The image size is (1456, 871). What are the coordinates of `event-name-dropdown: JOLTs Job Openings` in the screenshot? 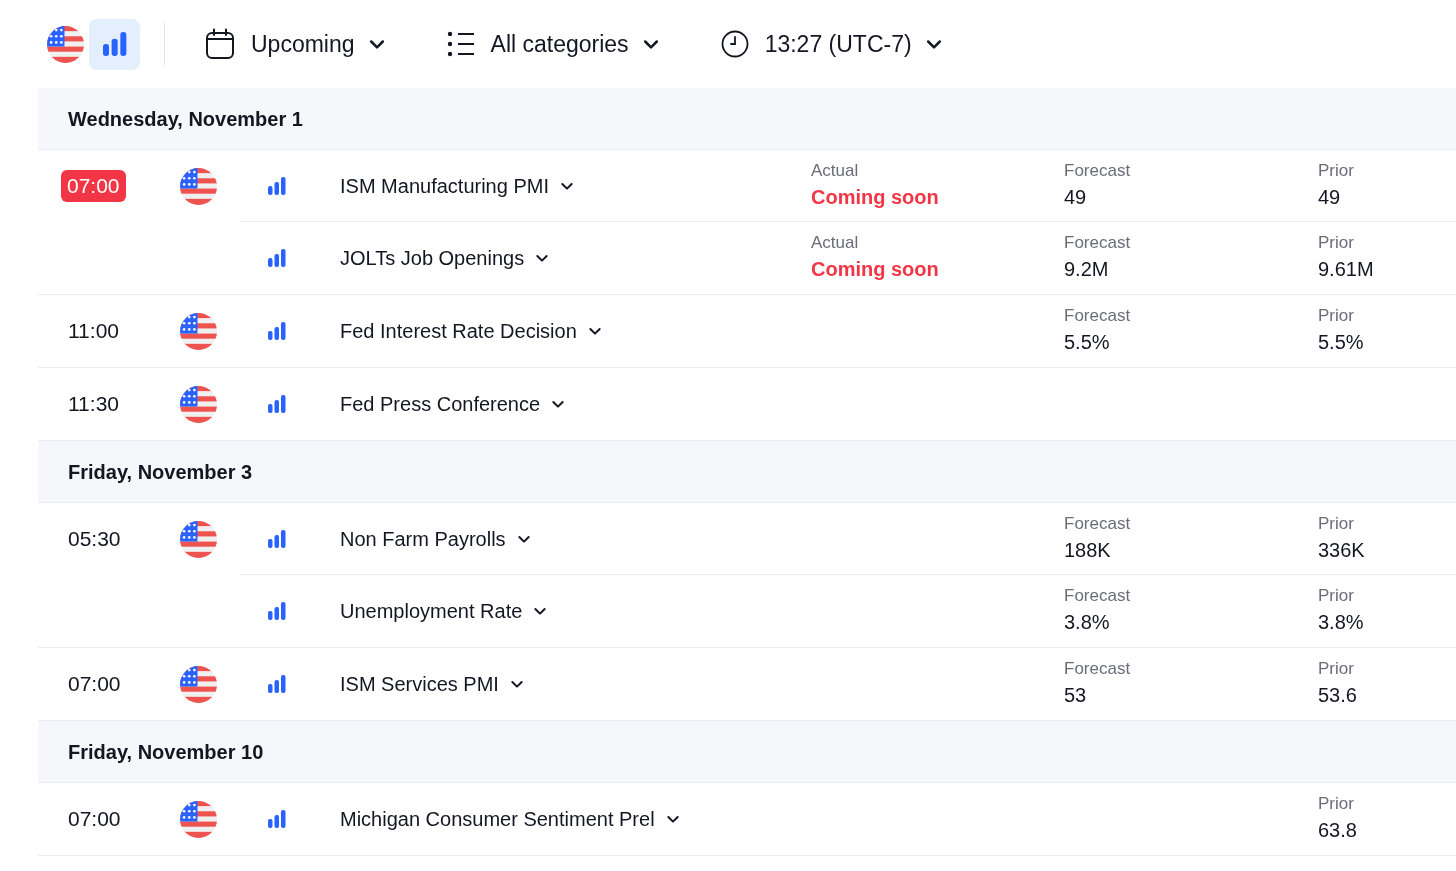 It's located at (575, 258).